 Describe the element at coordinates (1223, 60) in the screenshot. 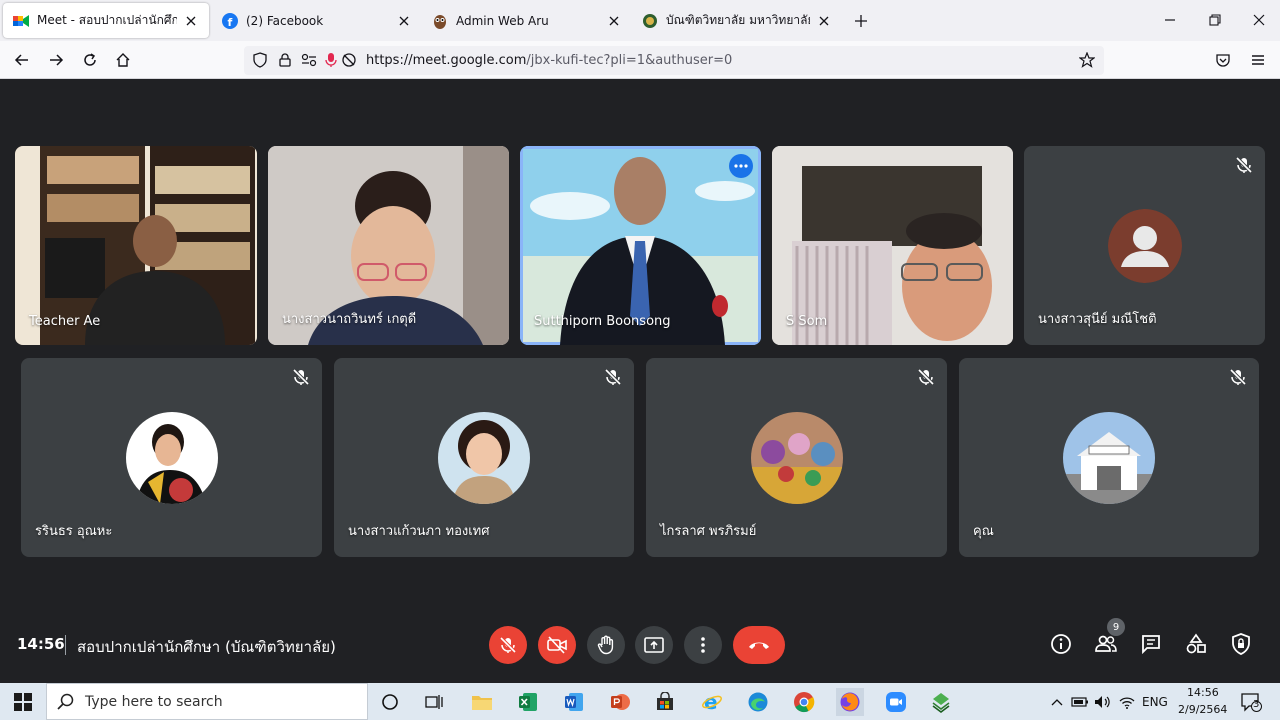

I see `pocket-icon` at that location.